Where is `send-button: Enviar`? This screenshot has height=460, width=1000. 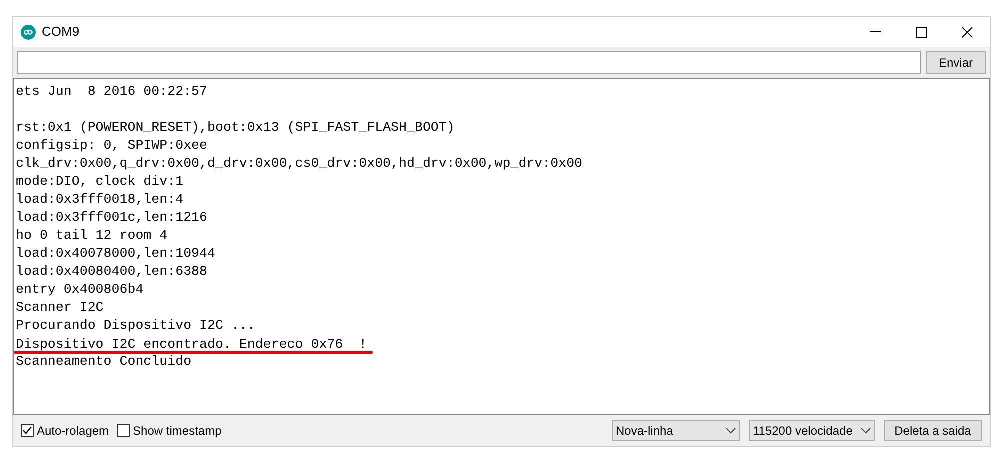 send-button: Enviar is located at coordinates (956, 62).